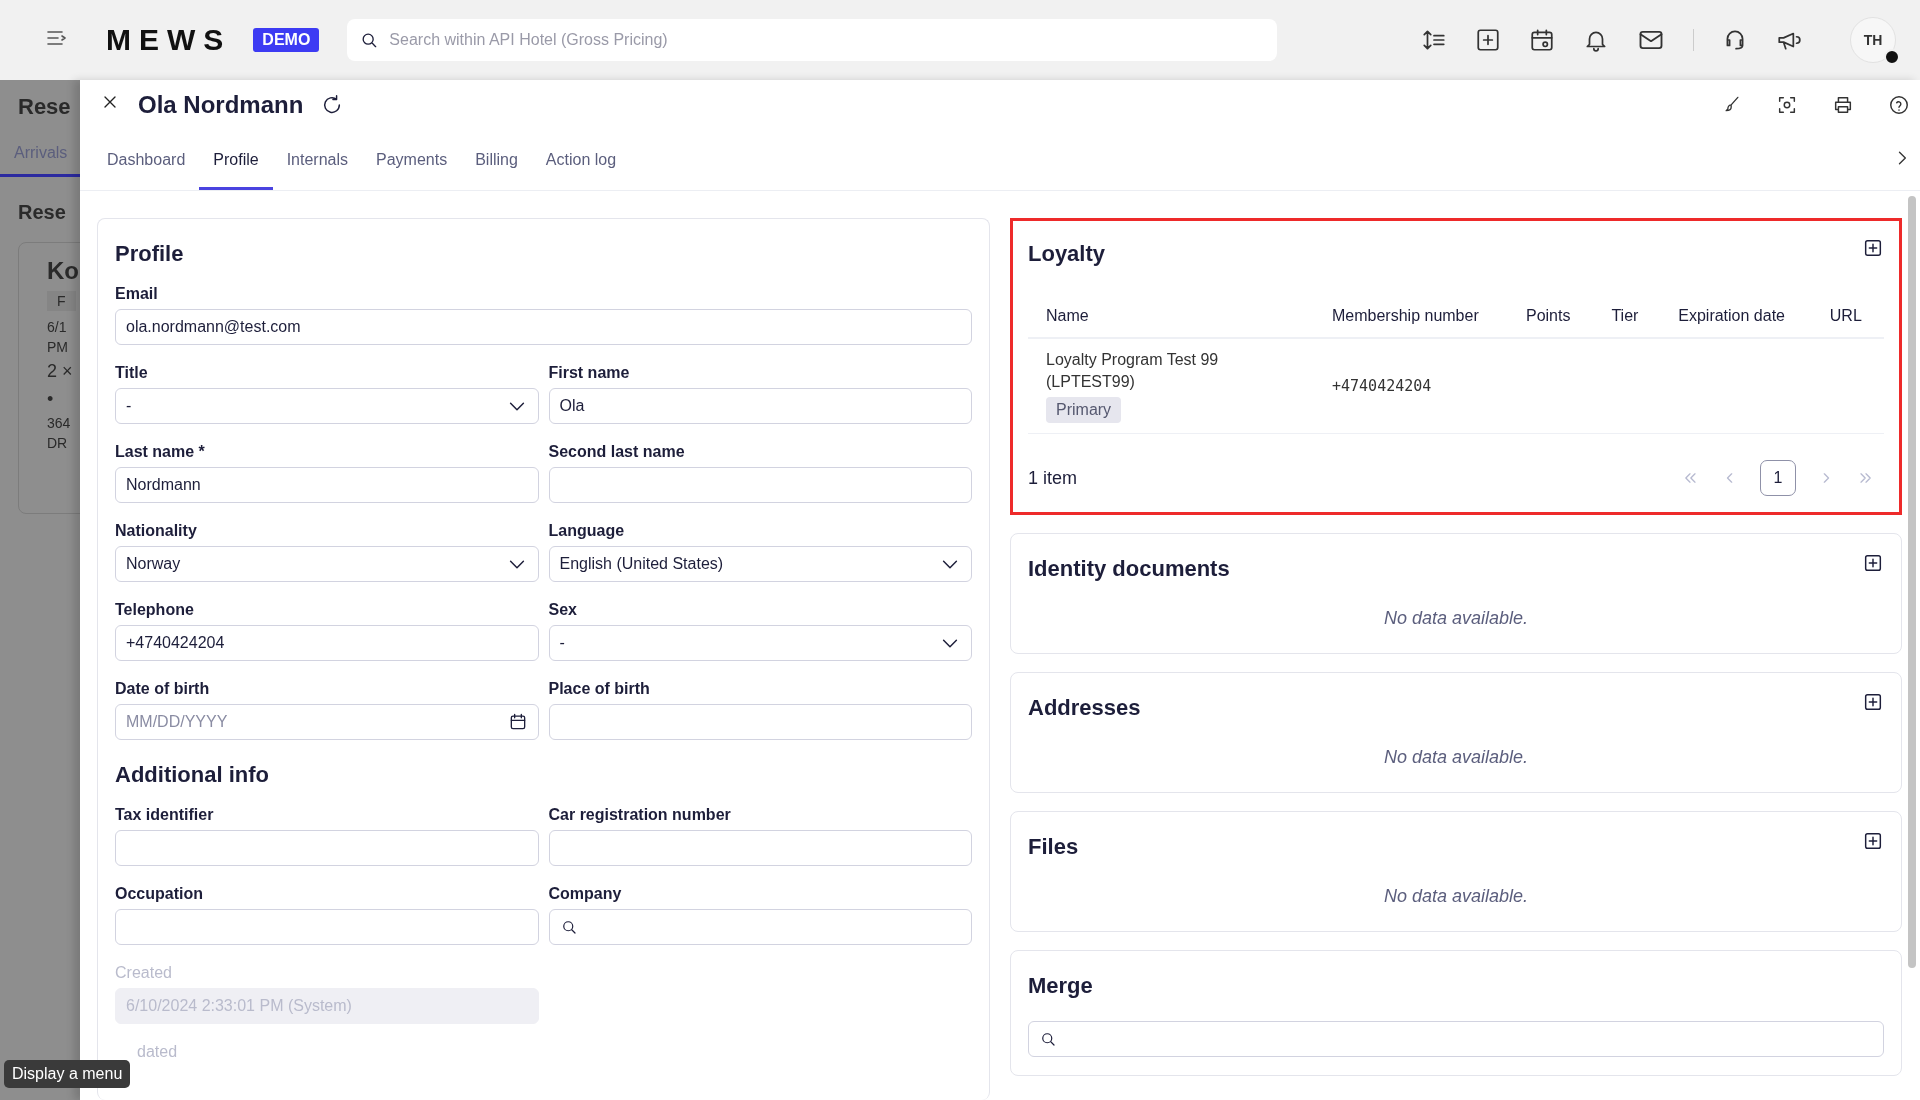  Describe the element at coordinates (327, 643) in the screenshot. I see `input-field: +4740424204` at that location.